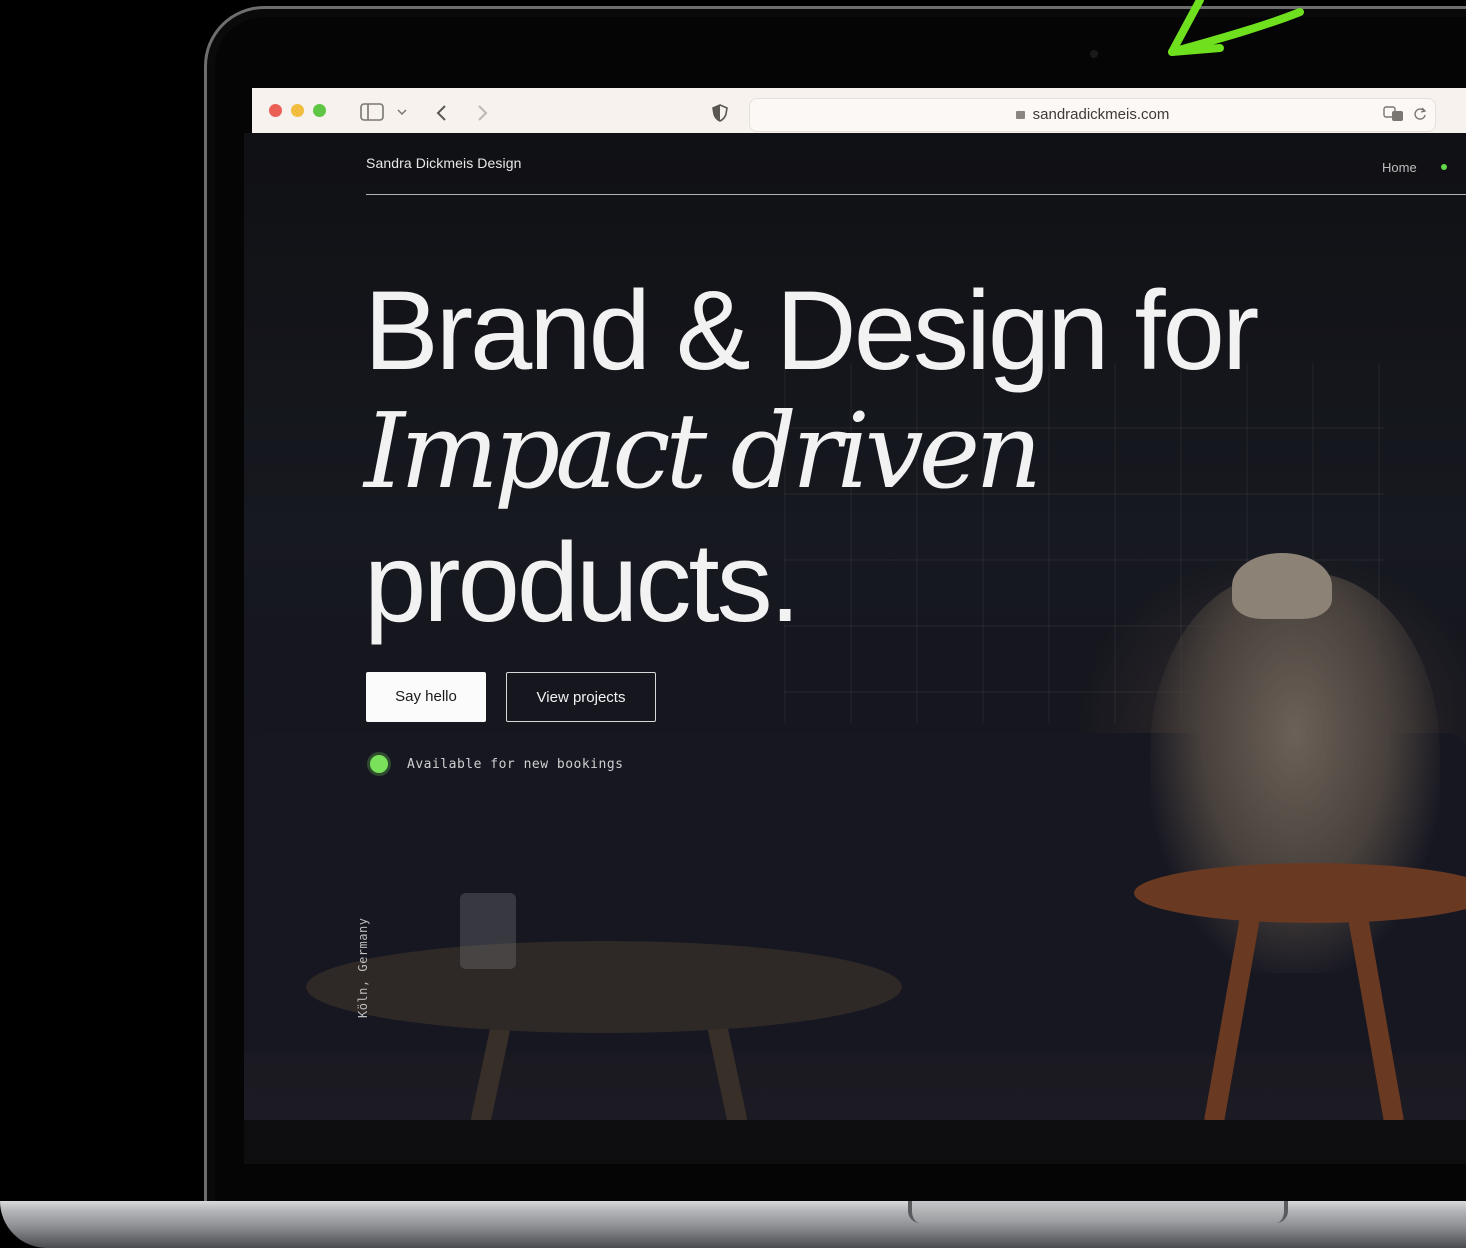  I want to click on location-label: Köln, Germany, so click(363, 967).